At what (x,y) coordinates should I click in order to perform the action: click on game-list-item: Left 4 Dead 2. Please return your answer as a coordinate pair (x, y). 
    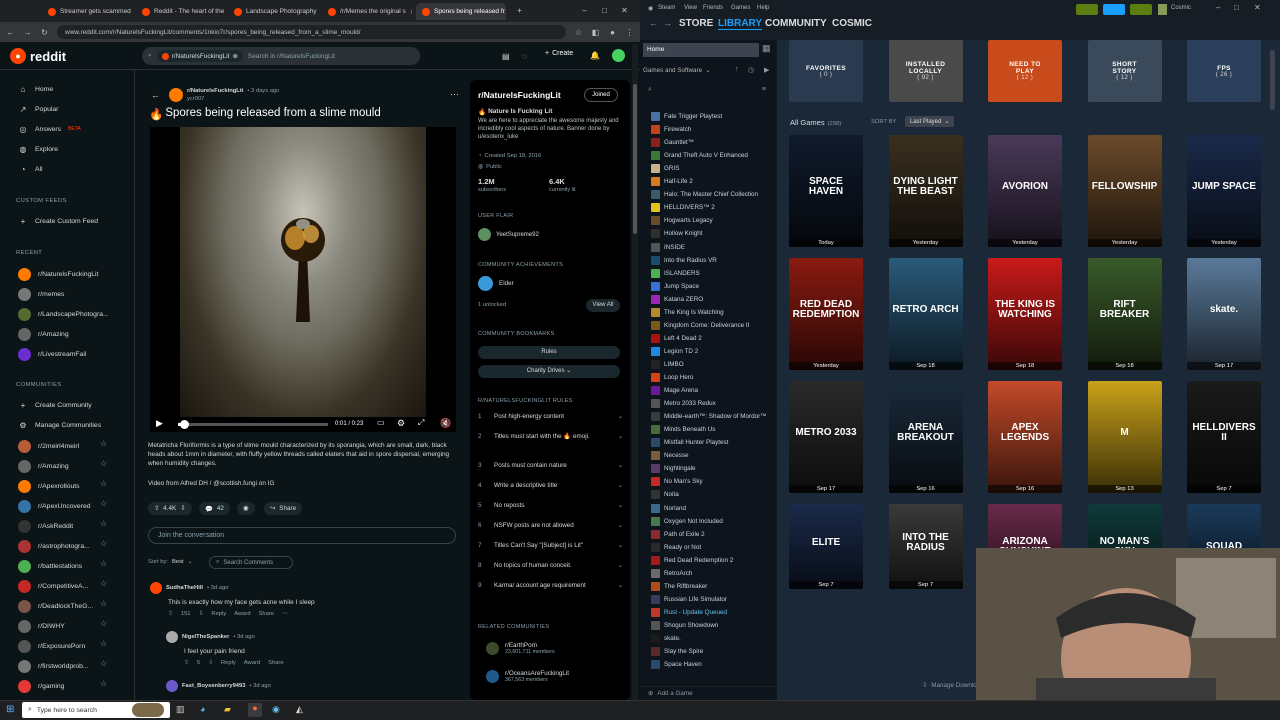
    Looking at the image, I should click on (676, 338).